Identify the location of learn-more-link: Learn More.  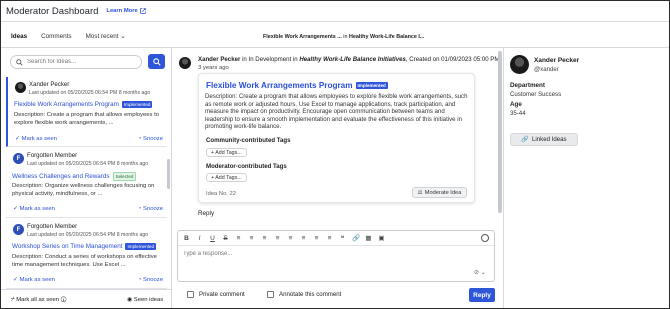
(126, 11).